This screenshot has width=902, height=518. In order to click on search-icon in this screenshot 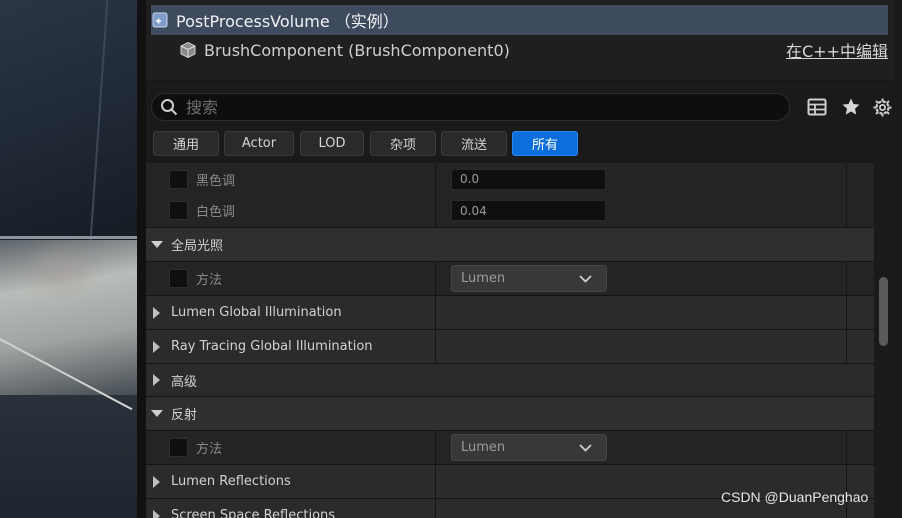, I will do `click(169, 107)`.